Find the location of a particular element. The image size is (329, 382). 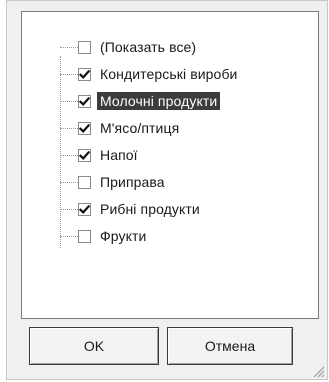

list-item-label: (Показать все) is located at coordinates (148, 47).